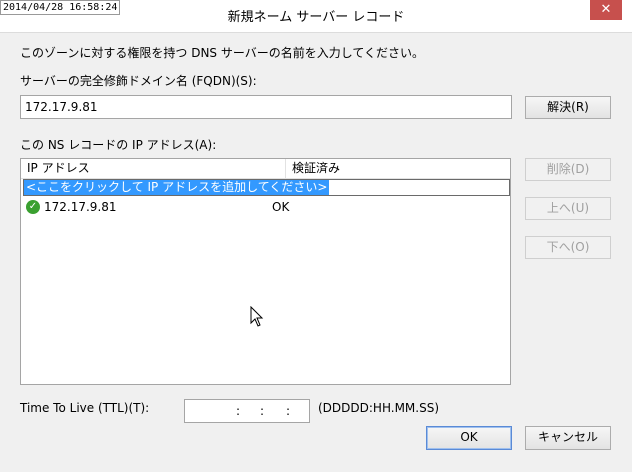  What do you see at coordinates (379, 408) in the screenshot?
I see `ttl-format-hint: (DDDDD:HH.MM.SS)` at bounding box center [379, 408].